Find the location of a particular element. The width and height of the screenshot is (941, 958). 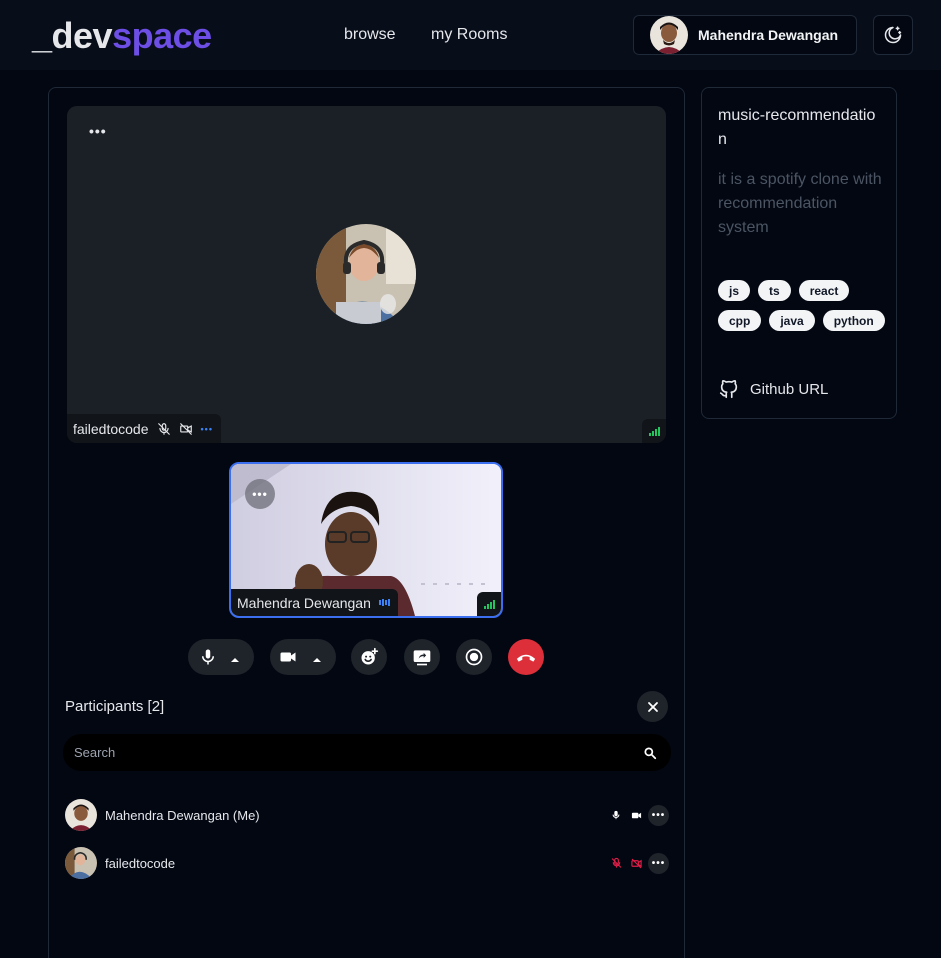

moon-stars-icon is located at coordinates (893, 35).